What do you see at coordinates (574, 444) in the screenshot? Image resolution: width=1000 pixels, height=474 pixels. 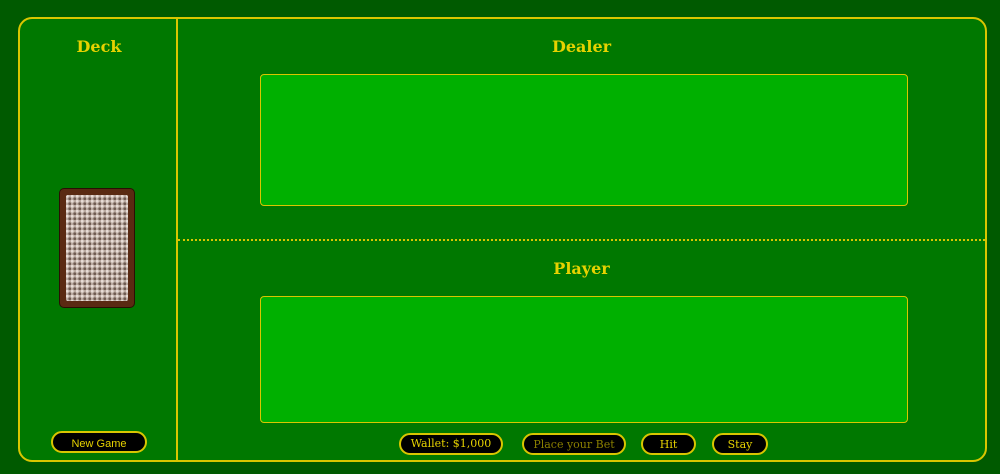 I see `bet-input` at bounding box center [574, 444].